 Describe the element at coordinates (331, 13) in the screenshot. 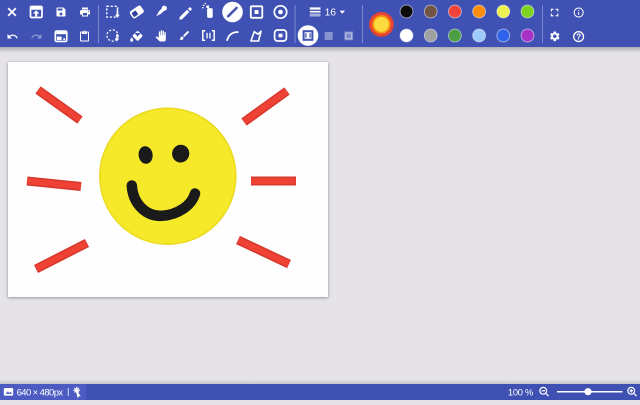

I see `svg-text: 16` at that location.